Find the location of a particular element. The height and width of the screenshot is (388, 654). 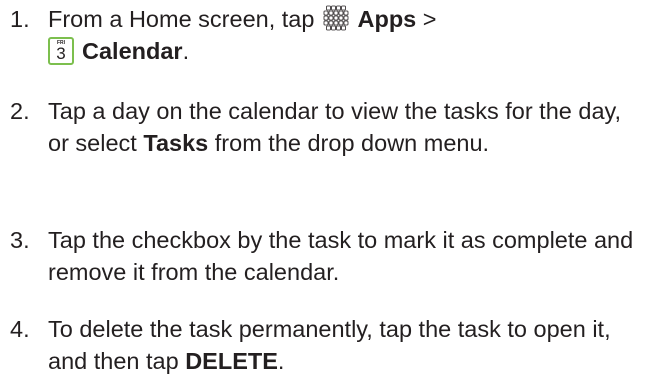

calendar-icon-date: 3 is located at coordinates (61, 53).